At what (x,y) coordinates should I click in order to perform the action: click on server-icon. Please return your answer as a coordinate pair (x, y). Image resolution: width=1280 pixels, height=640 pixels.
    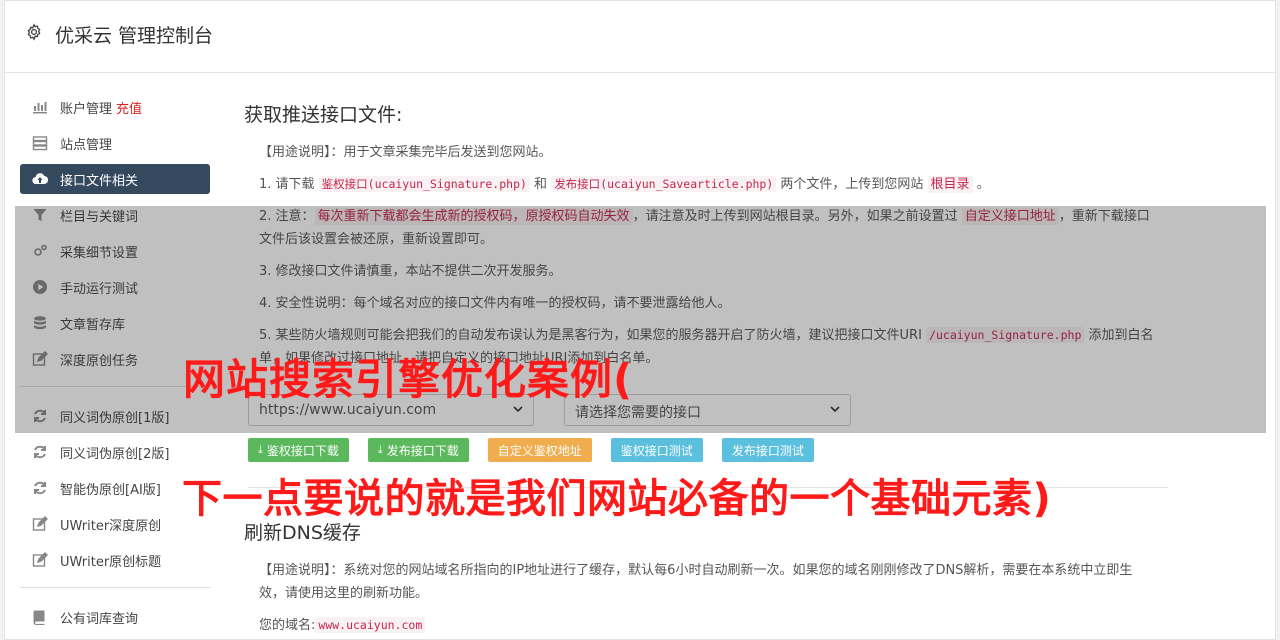
    Looking at the image, I should click on (40, 143).